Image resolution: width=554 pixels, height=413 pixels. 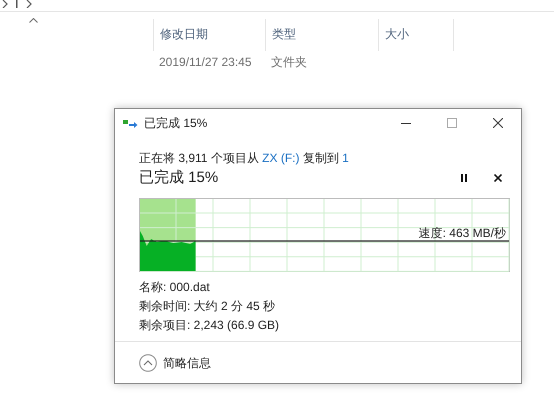 I want to click on copy-icon, so click(x=130, y=123).